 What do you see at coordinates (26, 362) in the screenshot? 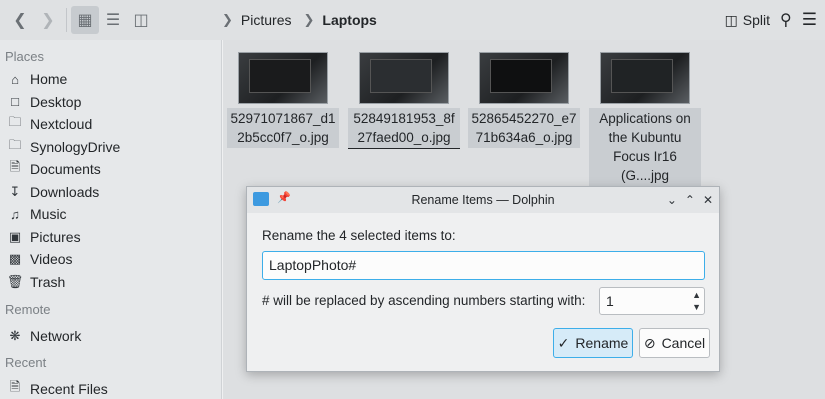
I see `section-title-recent: Recent` at bounding box center [26, 362].